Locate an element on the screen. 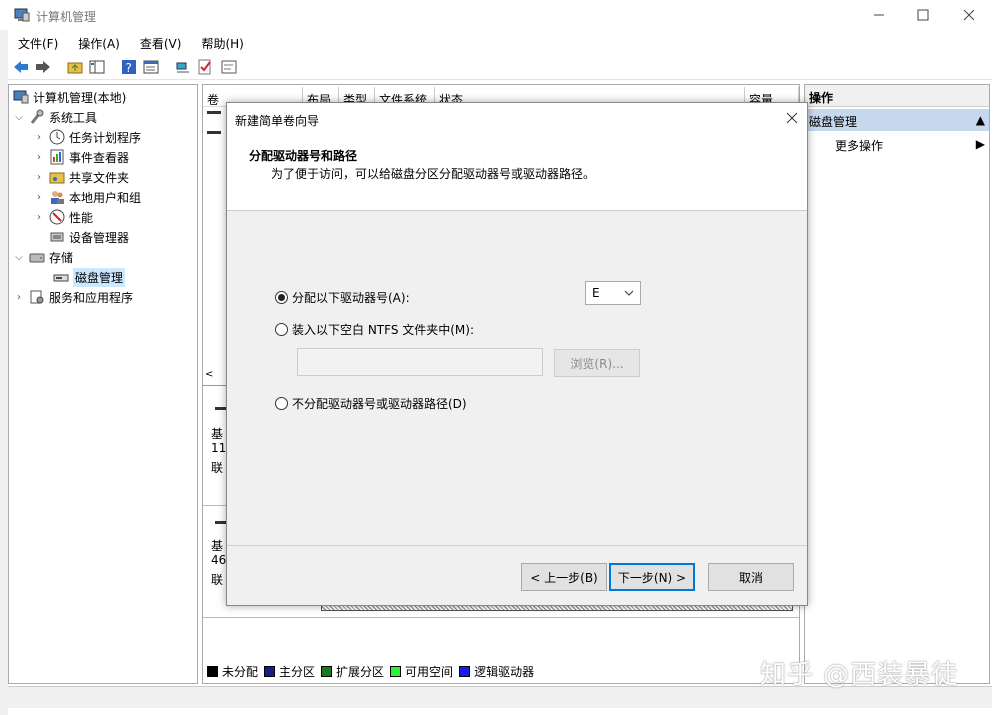  menu-help: 帮助(H) is located at coordinates (222, 43).